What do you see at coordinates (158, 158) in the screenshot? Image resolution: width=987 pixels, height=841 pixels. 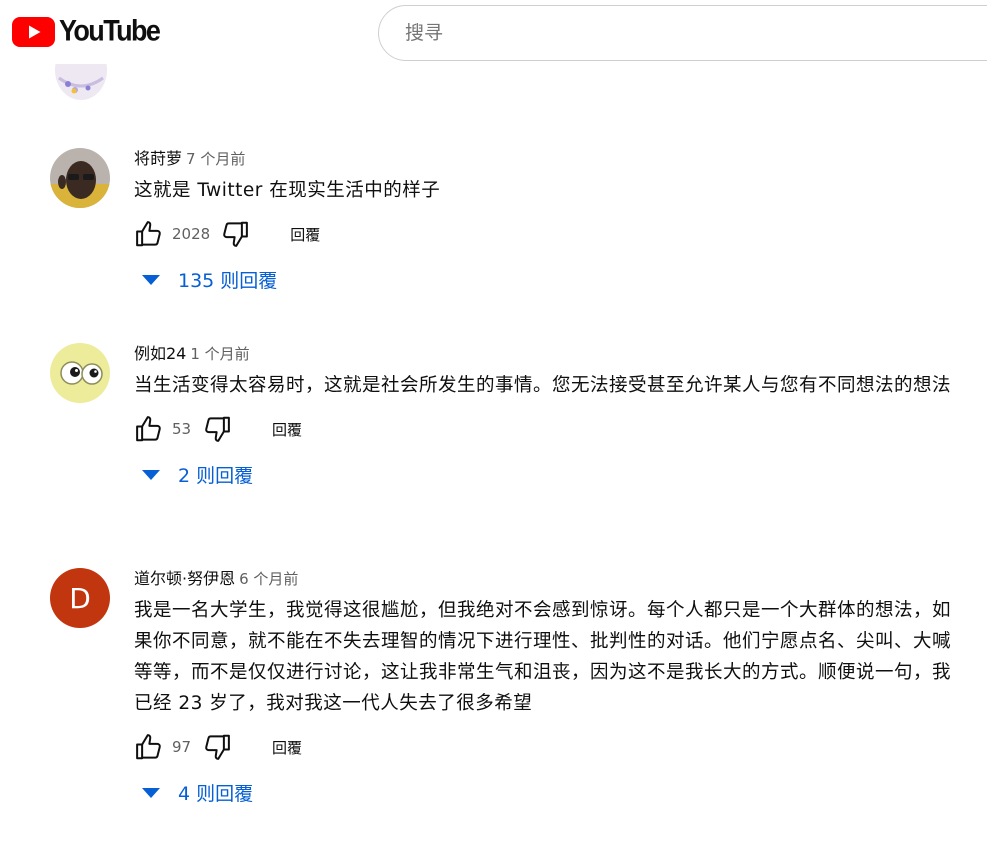 I see `author-name: 将莳萝` at bounding box center [158, 158].